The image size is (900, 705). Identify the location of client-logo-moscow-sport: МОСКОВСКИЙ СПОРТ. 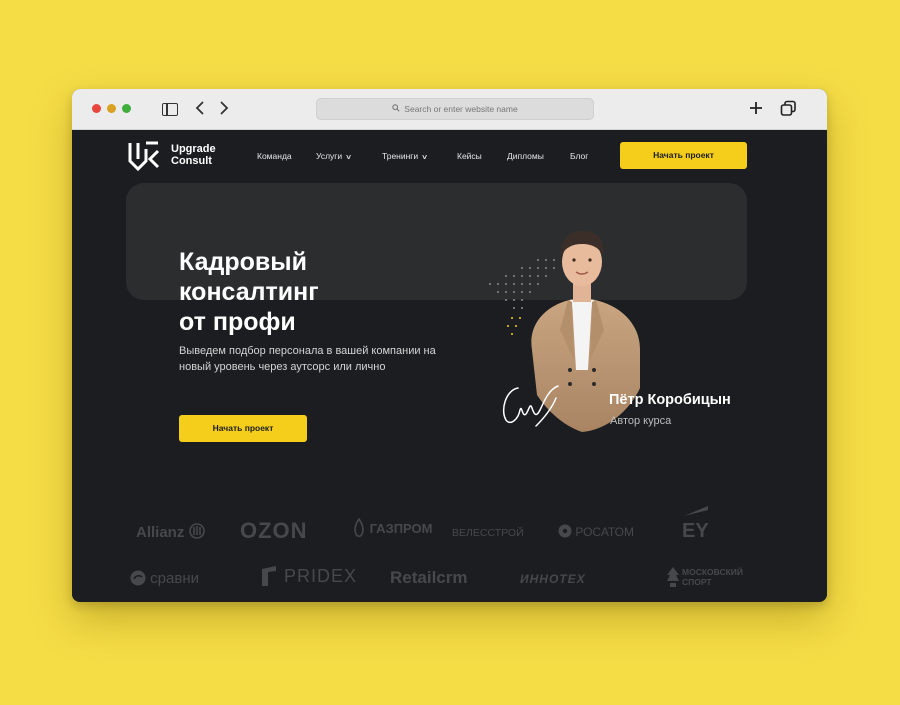
(704, 577).